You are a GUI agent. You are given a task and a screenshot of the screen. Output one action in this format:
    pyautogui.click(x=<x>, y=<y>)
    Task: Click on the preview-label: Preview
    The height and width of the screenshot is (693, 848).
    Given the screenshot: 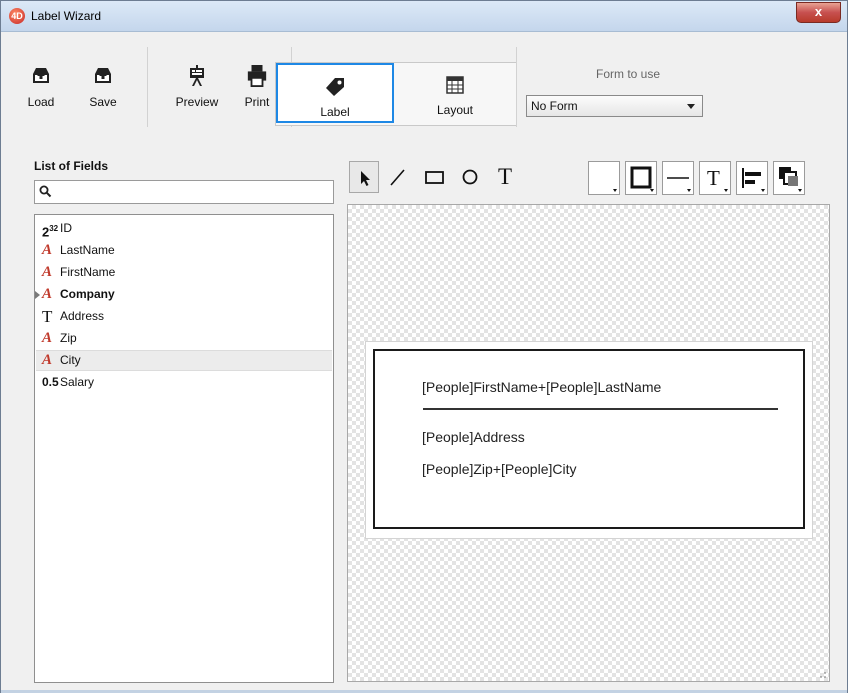 What is the action you would take?
    pyautogui.click(x=197, y=102)
    